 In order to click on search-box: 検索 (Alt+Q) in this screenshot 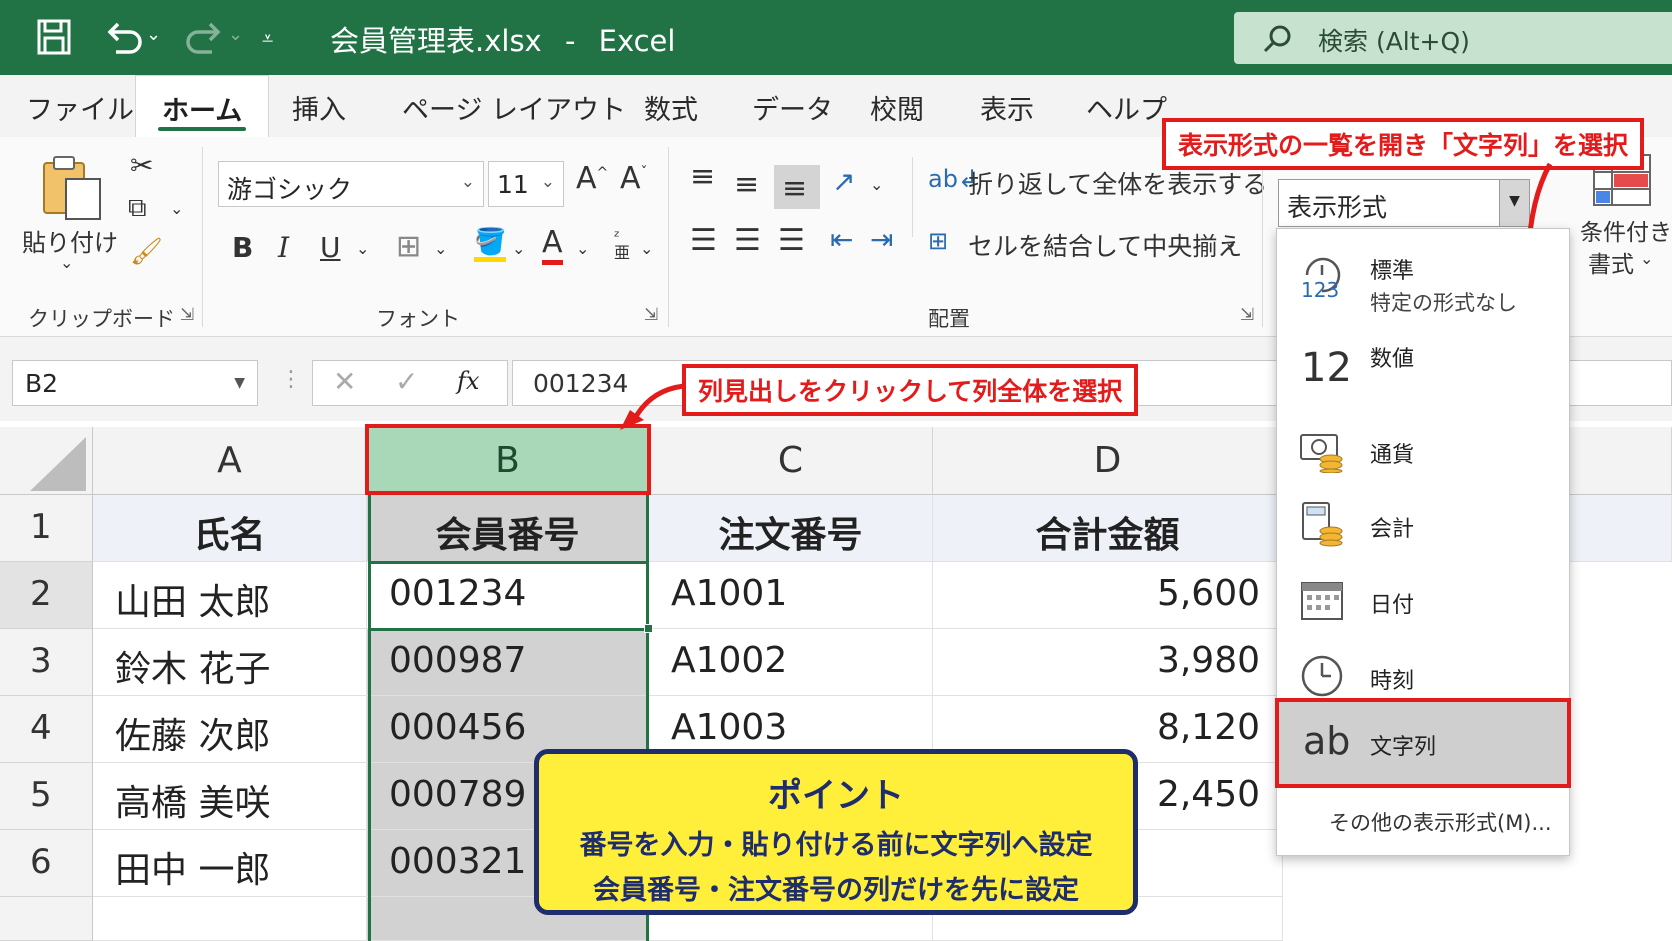, I will do `click(1453, 38)`.